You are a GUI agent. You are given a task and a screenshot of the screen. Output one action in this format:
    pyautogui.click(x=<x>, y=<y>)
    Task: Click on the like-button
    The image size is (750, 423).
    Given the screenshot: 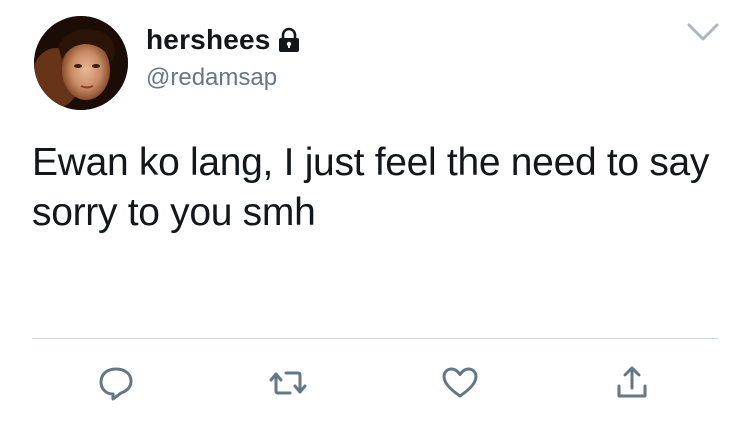 What is the action you would take?
    pyautogui.click(x=460, y=383)
    